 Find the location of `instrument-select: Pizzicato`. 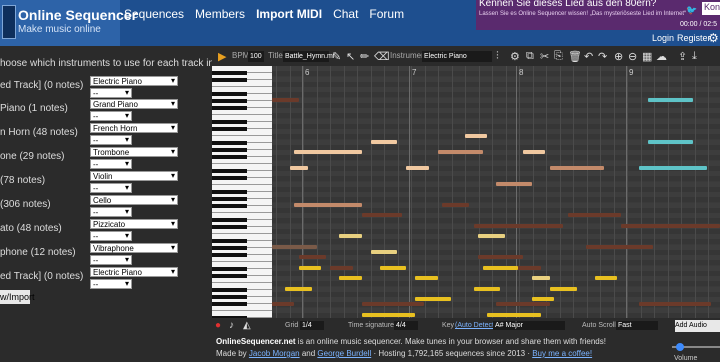

instrument-select: Pizzicato is located at coordinates (134, 224).